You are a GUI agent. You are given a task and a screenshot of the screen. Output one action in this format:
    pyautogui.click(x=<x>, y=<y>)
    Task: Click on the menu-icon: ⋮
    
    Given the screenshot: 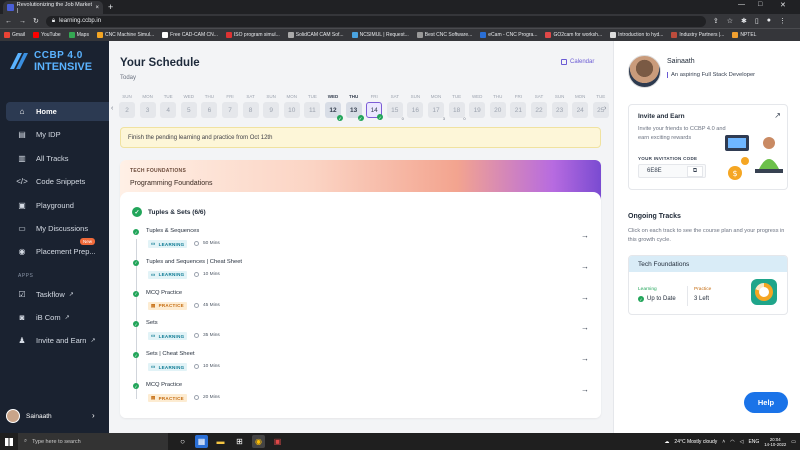 What is the action you would take?
    pyautogui.click(x=782, y=21)
    